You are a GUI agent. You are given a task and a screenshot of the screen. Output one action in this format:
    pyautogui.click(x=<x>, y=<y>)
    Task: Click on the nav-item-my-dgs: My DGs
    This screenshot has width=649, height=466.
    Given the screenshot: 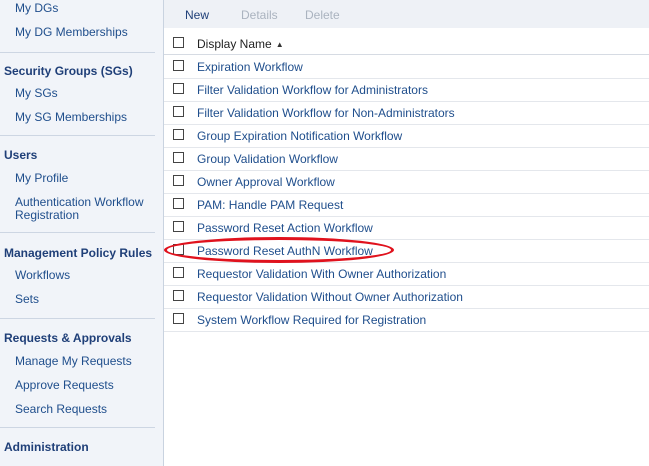 What is the action you would take?
    pyautogui.click(x=36, y=8)
    